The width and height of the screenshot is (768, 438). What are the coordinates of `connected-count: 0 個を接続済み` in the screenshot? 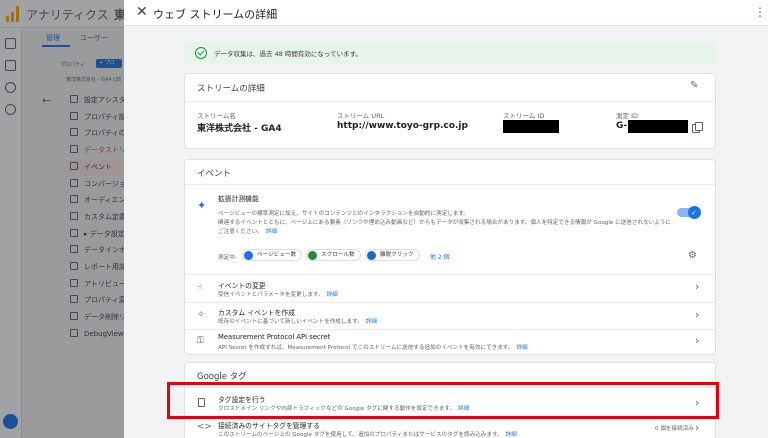 It's located at (674, 429).